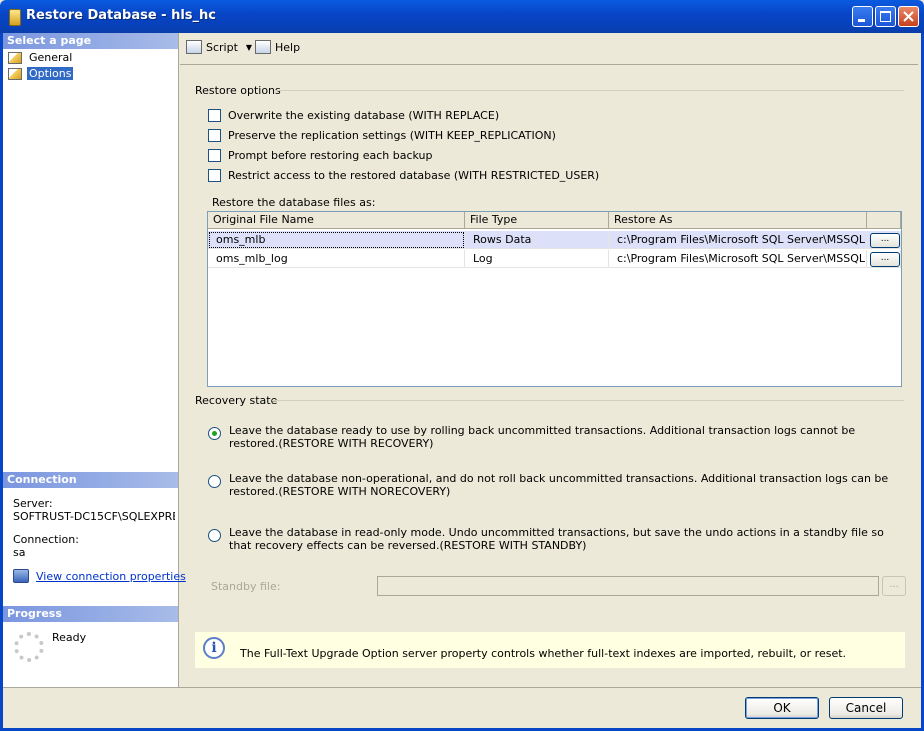 This screenshot has width=924, height=731. I want to click on info-icon: i, so click(214, 648).